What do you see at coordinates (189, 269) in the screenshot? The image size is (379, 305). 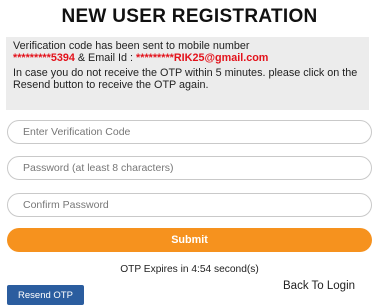 I see `otp-expiry-timer: OTP Expires in 4:54 second(s)` at bounding box center [189, 269].